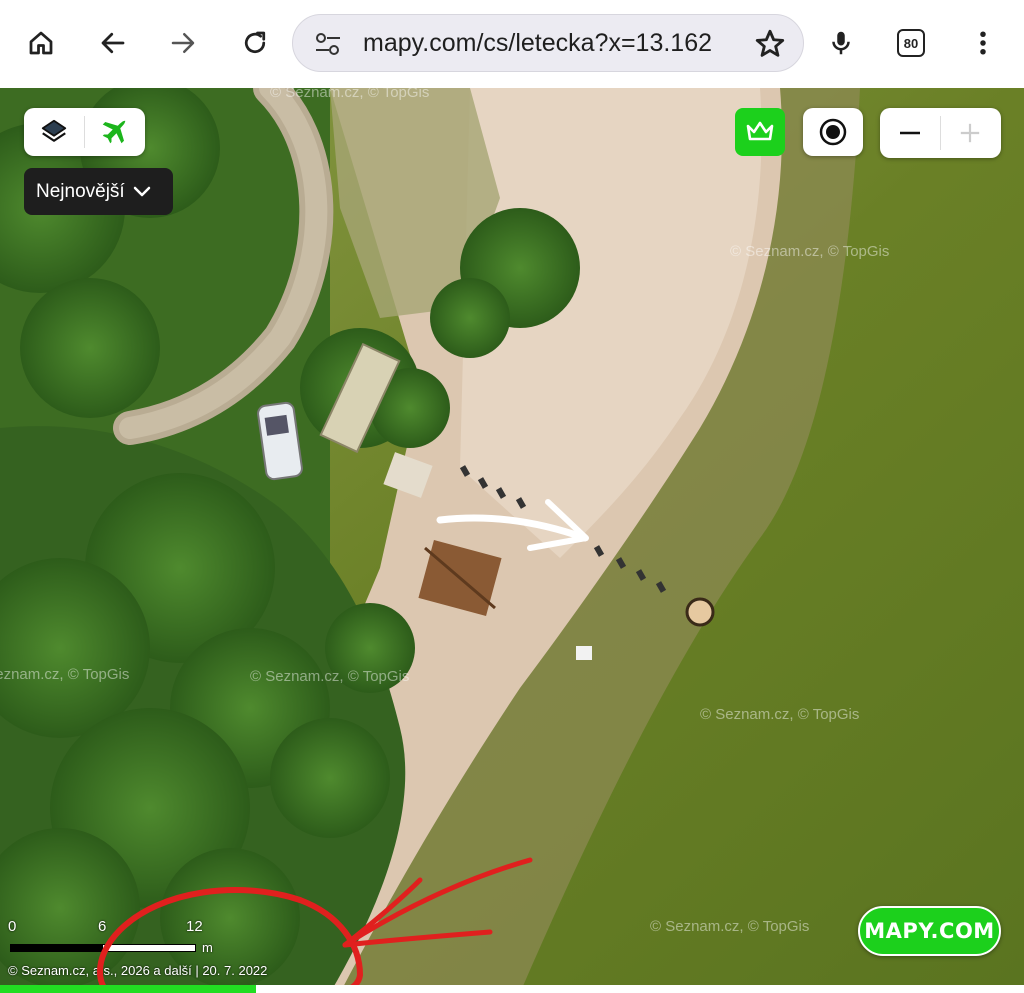 This screenshot has height=993, width=1024. I want to click on my-location-button, so click(833, 132).